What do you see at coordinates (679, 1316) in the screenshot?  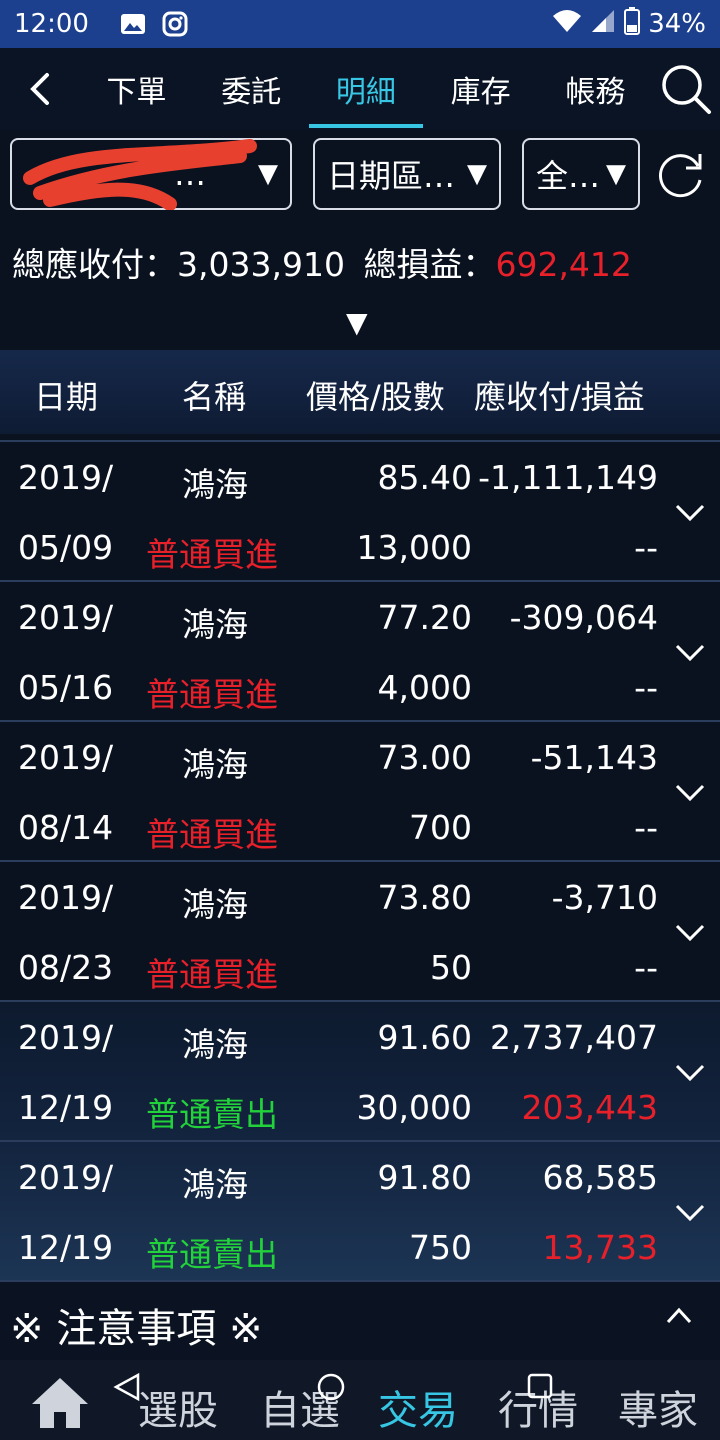 I see `chevron-up-icon` at bounding box center [679, 1316].